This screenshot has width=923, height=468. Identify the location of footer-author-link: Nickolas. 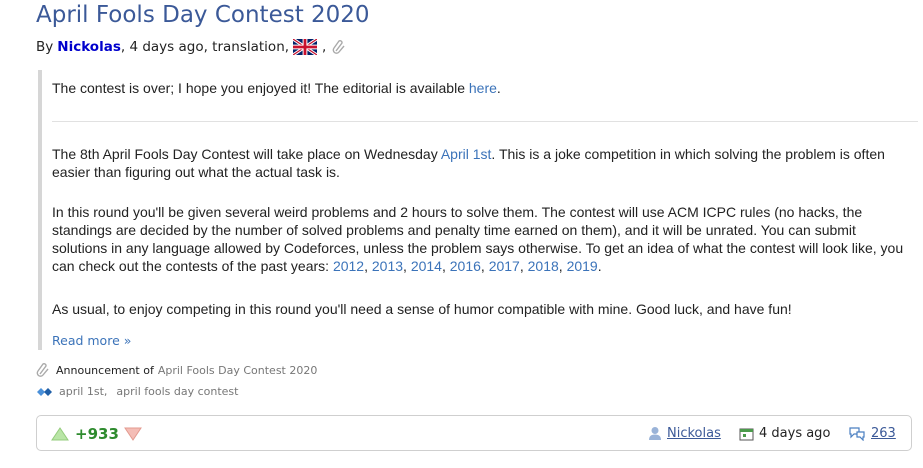
(694, 433).